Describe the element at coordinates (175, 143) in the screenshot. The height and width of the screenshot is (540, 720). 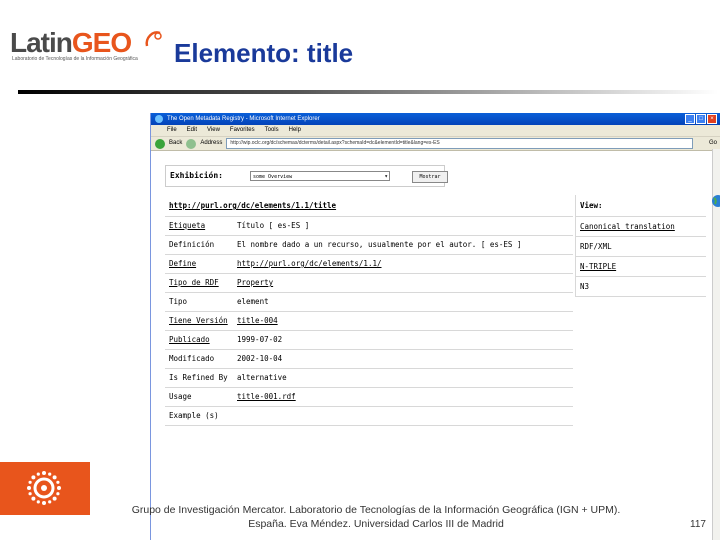
I see `back-label: Back` at that location.